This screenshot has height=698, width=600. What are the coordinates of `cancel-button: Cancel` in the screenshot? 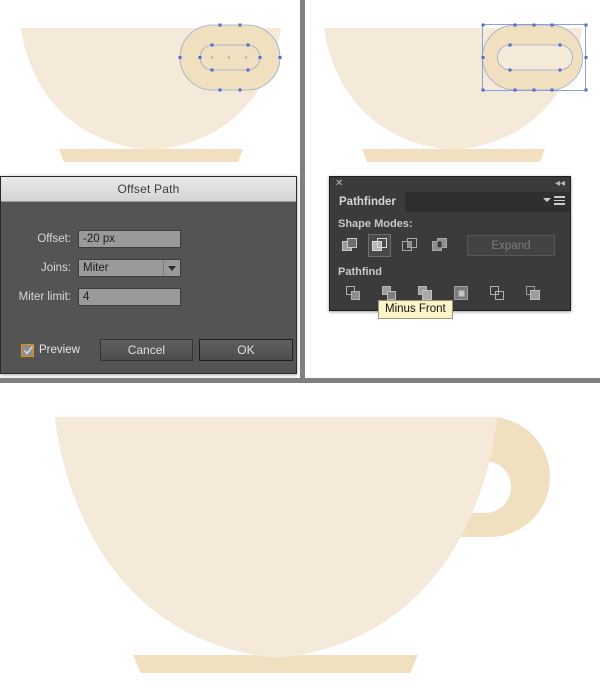 It's located at (146, 350).